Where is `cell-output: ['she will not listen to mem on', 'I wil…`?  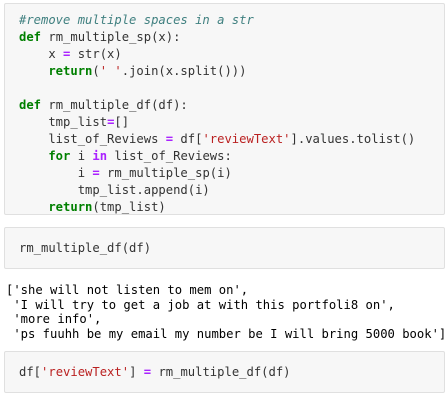
cell-output: ['she will not listen to mem on', 'I wil… is located at coordinates (226, 313).